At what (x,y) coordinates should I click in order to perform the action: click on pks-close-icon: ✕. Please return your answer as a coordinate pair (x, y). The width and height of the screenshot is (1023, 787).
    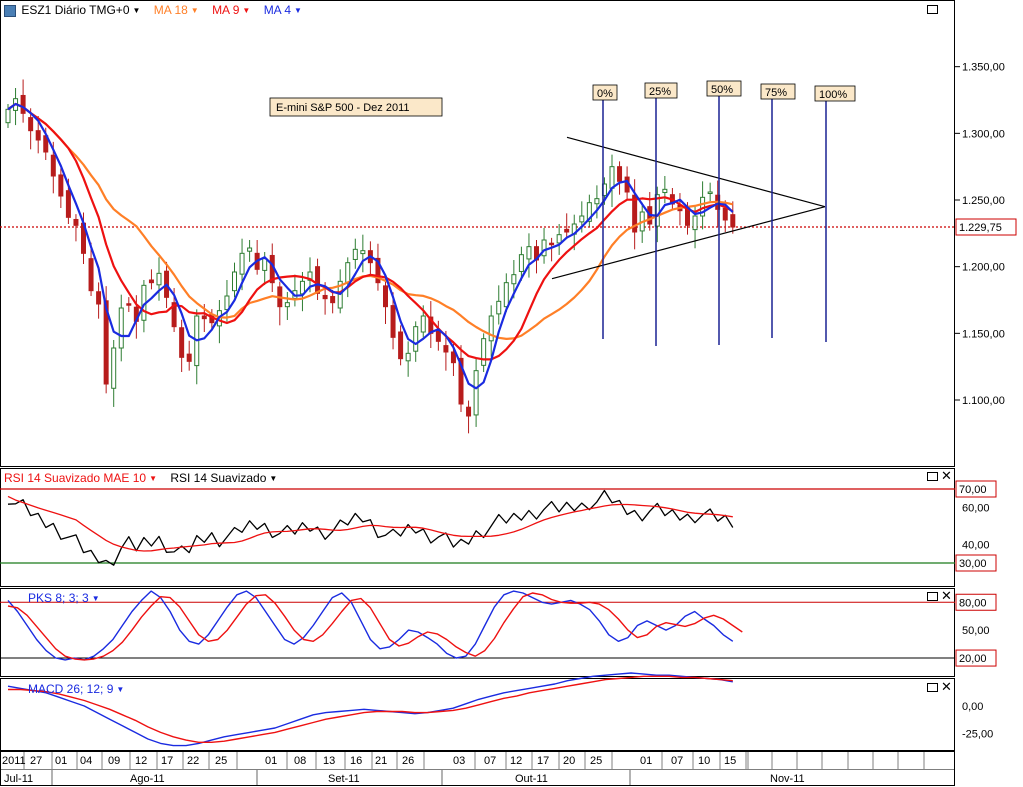
    Looking at the image, I should click on (946, 595).